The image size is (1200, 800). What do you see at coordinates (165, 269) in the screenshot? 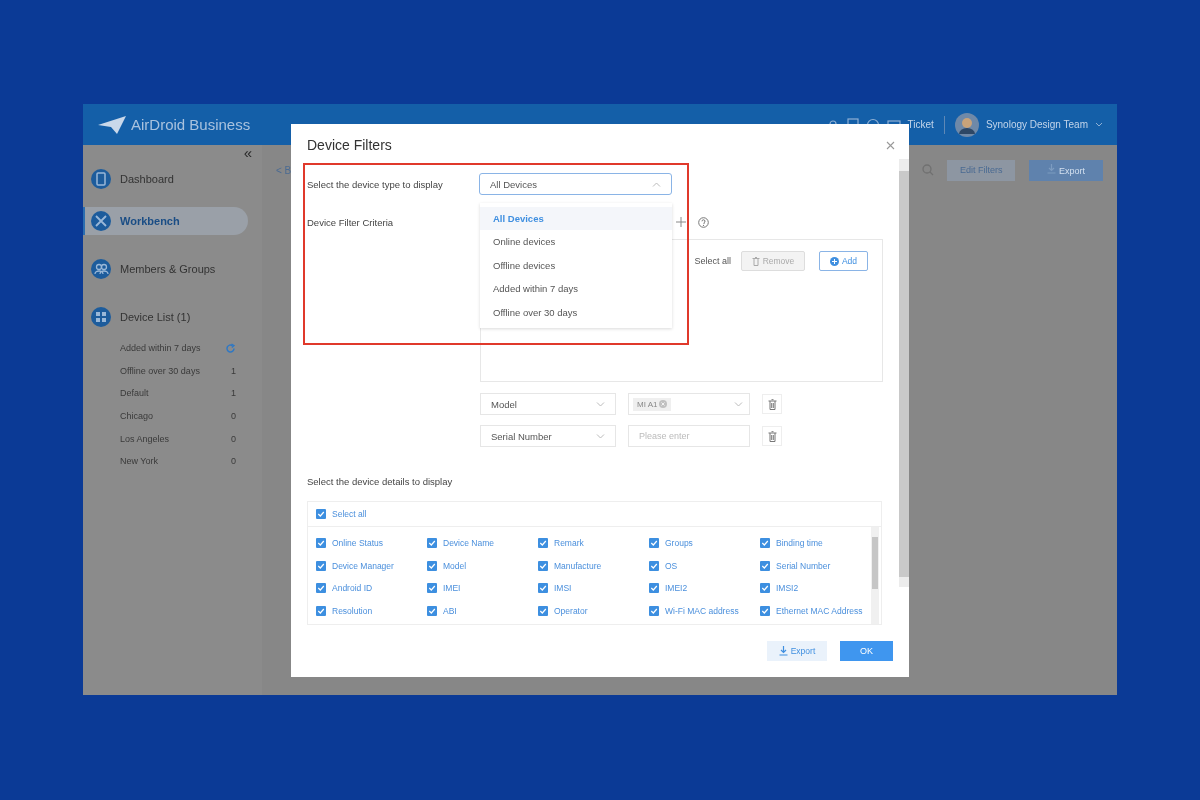
I see `nav-item: Members & Groups` at bounding box center [165, 269].